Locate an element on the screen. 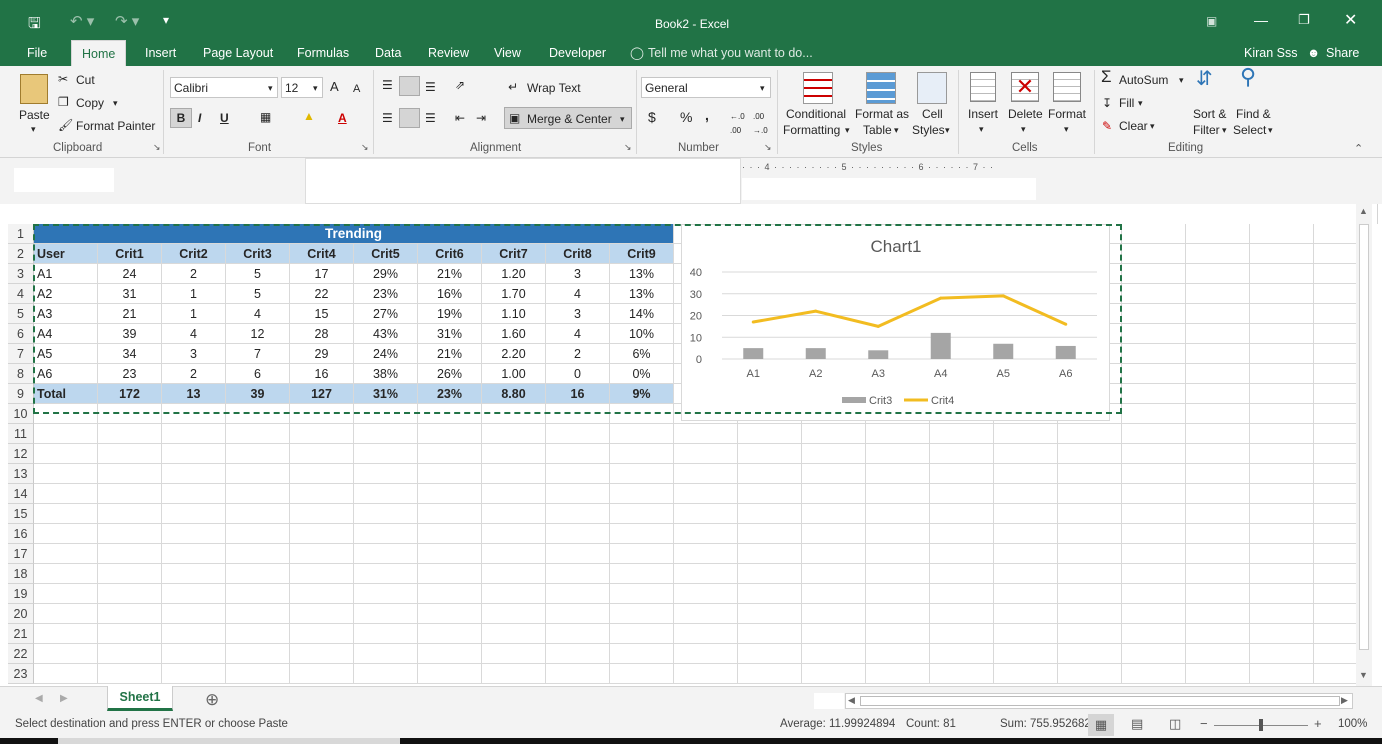 Image resolution: width=1382 pixels, height=744 pixels. font-color-button: A is located at coordinates (342, 118).